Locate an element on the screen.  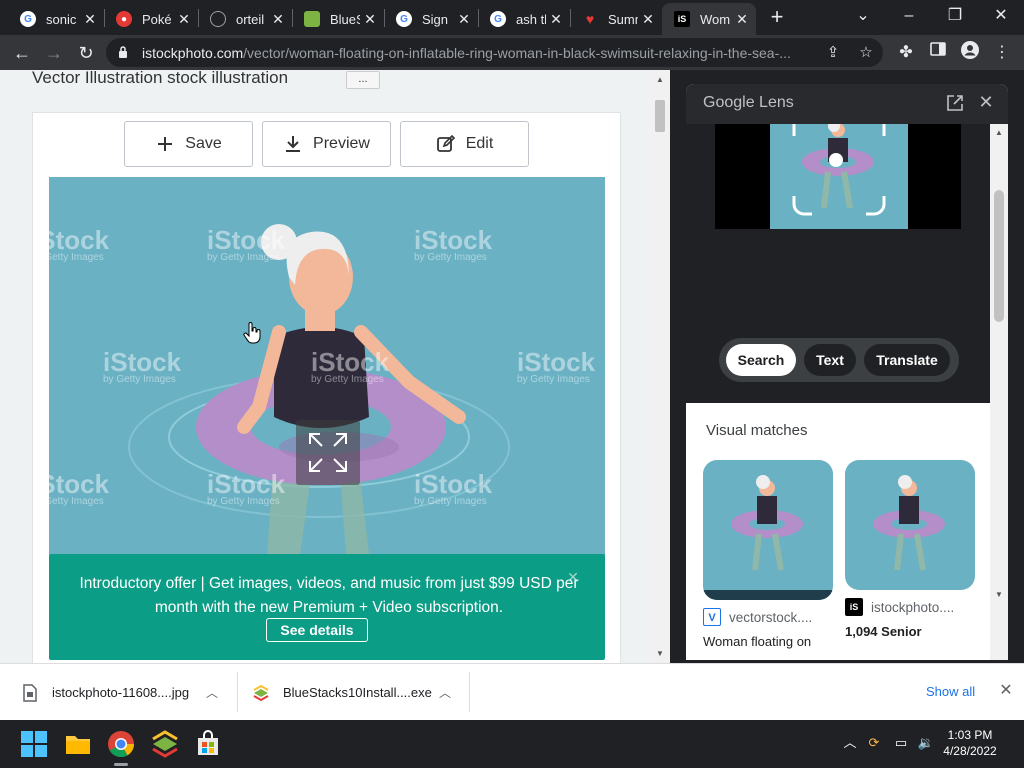
match-description: Woman floating on is located at coordinates (757, 641).